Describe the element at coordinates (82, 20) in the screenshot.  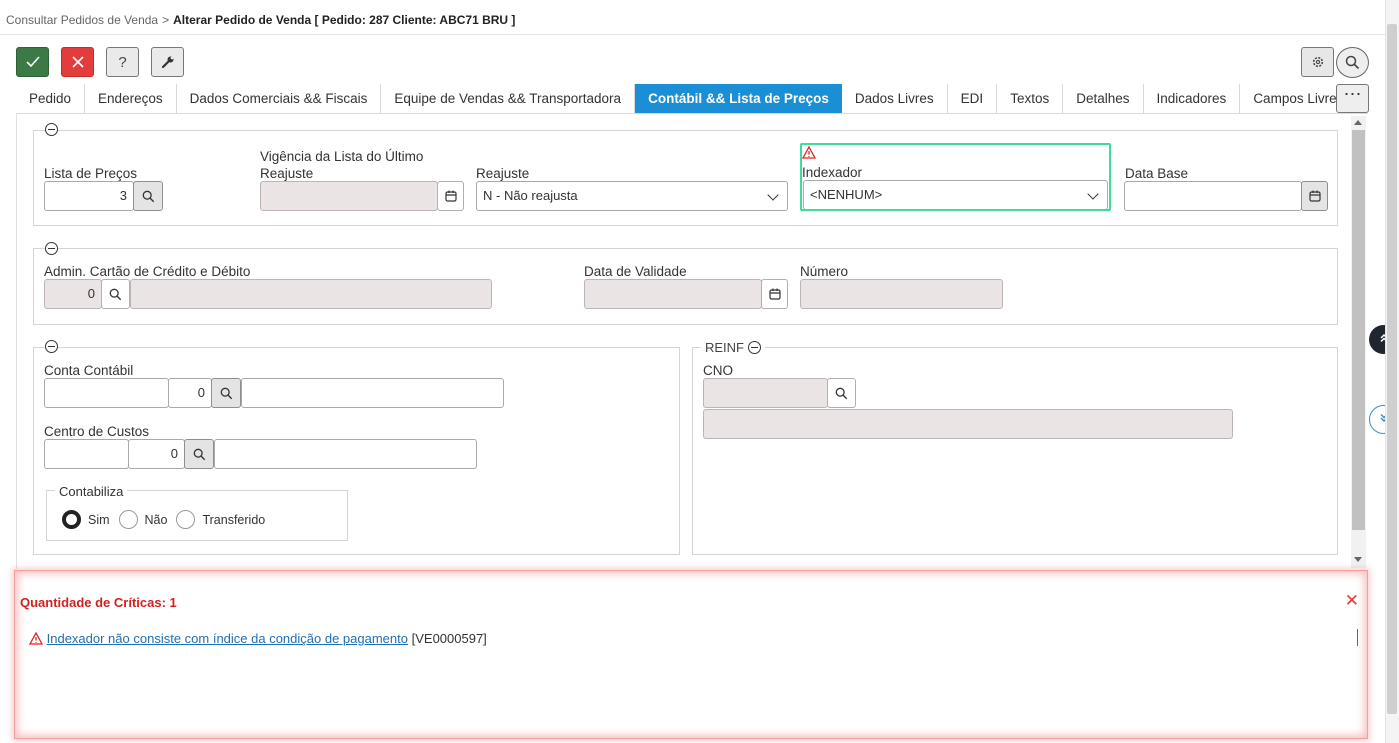
I see `breadcrumb-parent-link: Consultar Pedidos de Venda` at that location.